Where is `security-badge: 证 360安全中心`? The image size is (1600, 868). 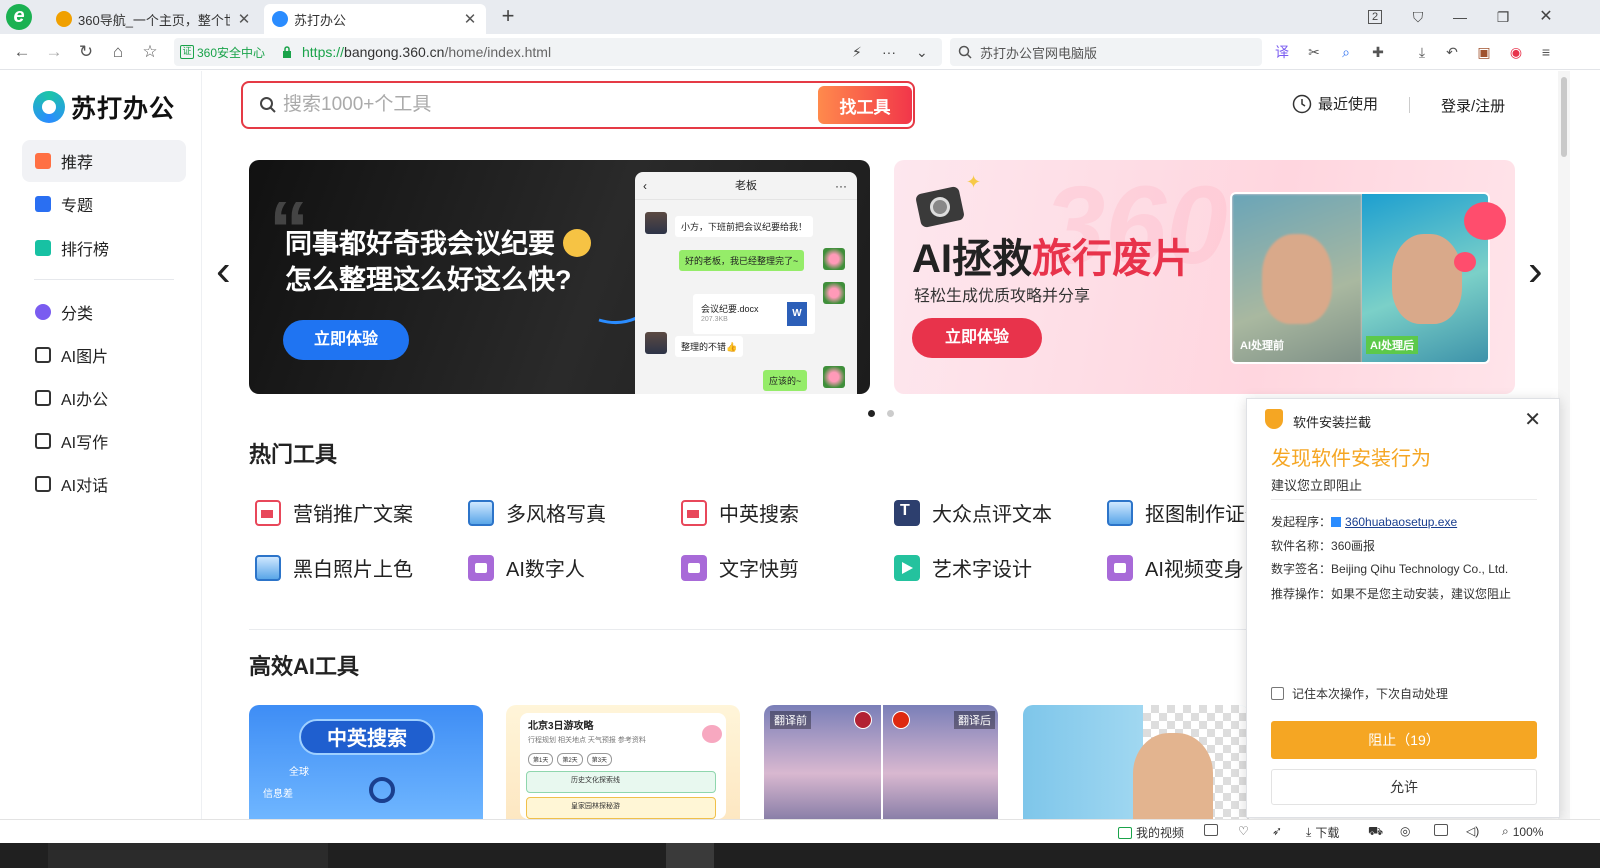
security-badge: 证 360安全中心 is located at coordinates (222, 52).